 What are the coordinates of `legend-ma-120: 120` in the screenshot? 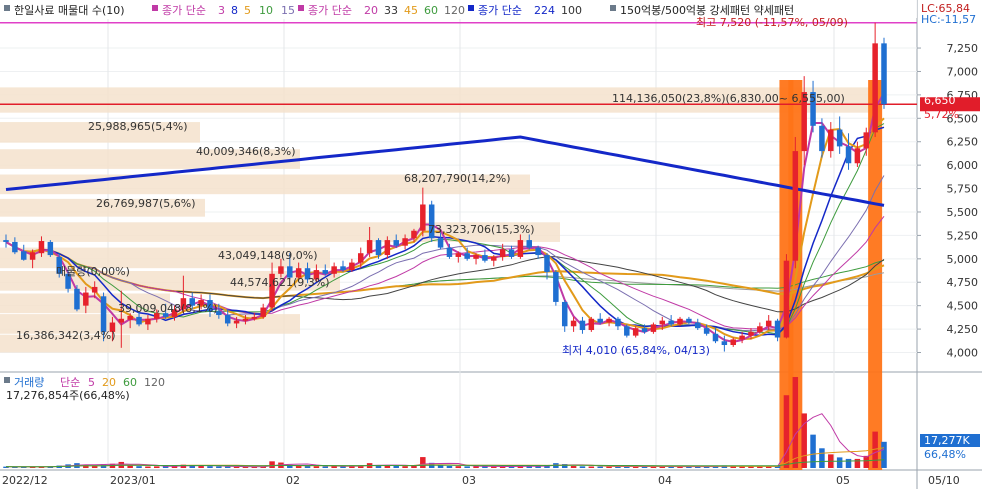 It's located at (454, 10).